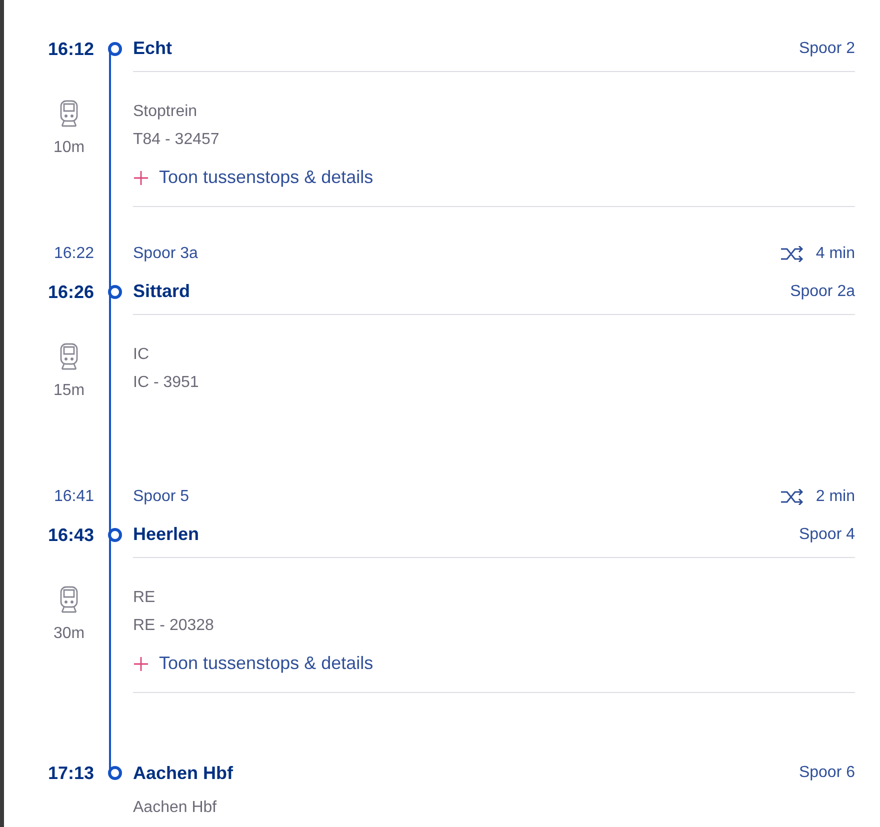 This screenshot has height=827, width=880. Describe the element at coordinates (69, 634) in the screenshot. I see `leg-duration: 30m` at that location.